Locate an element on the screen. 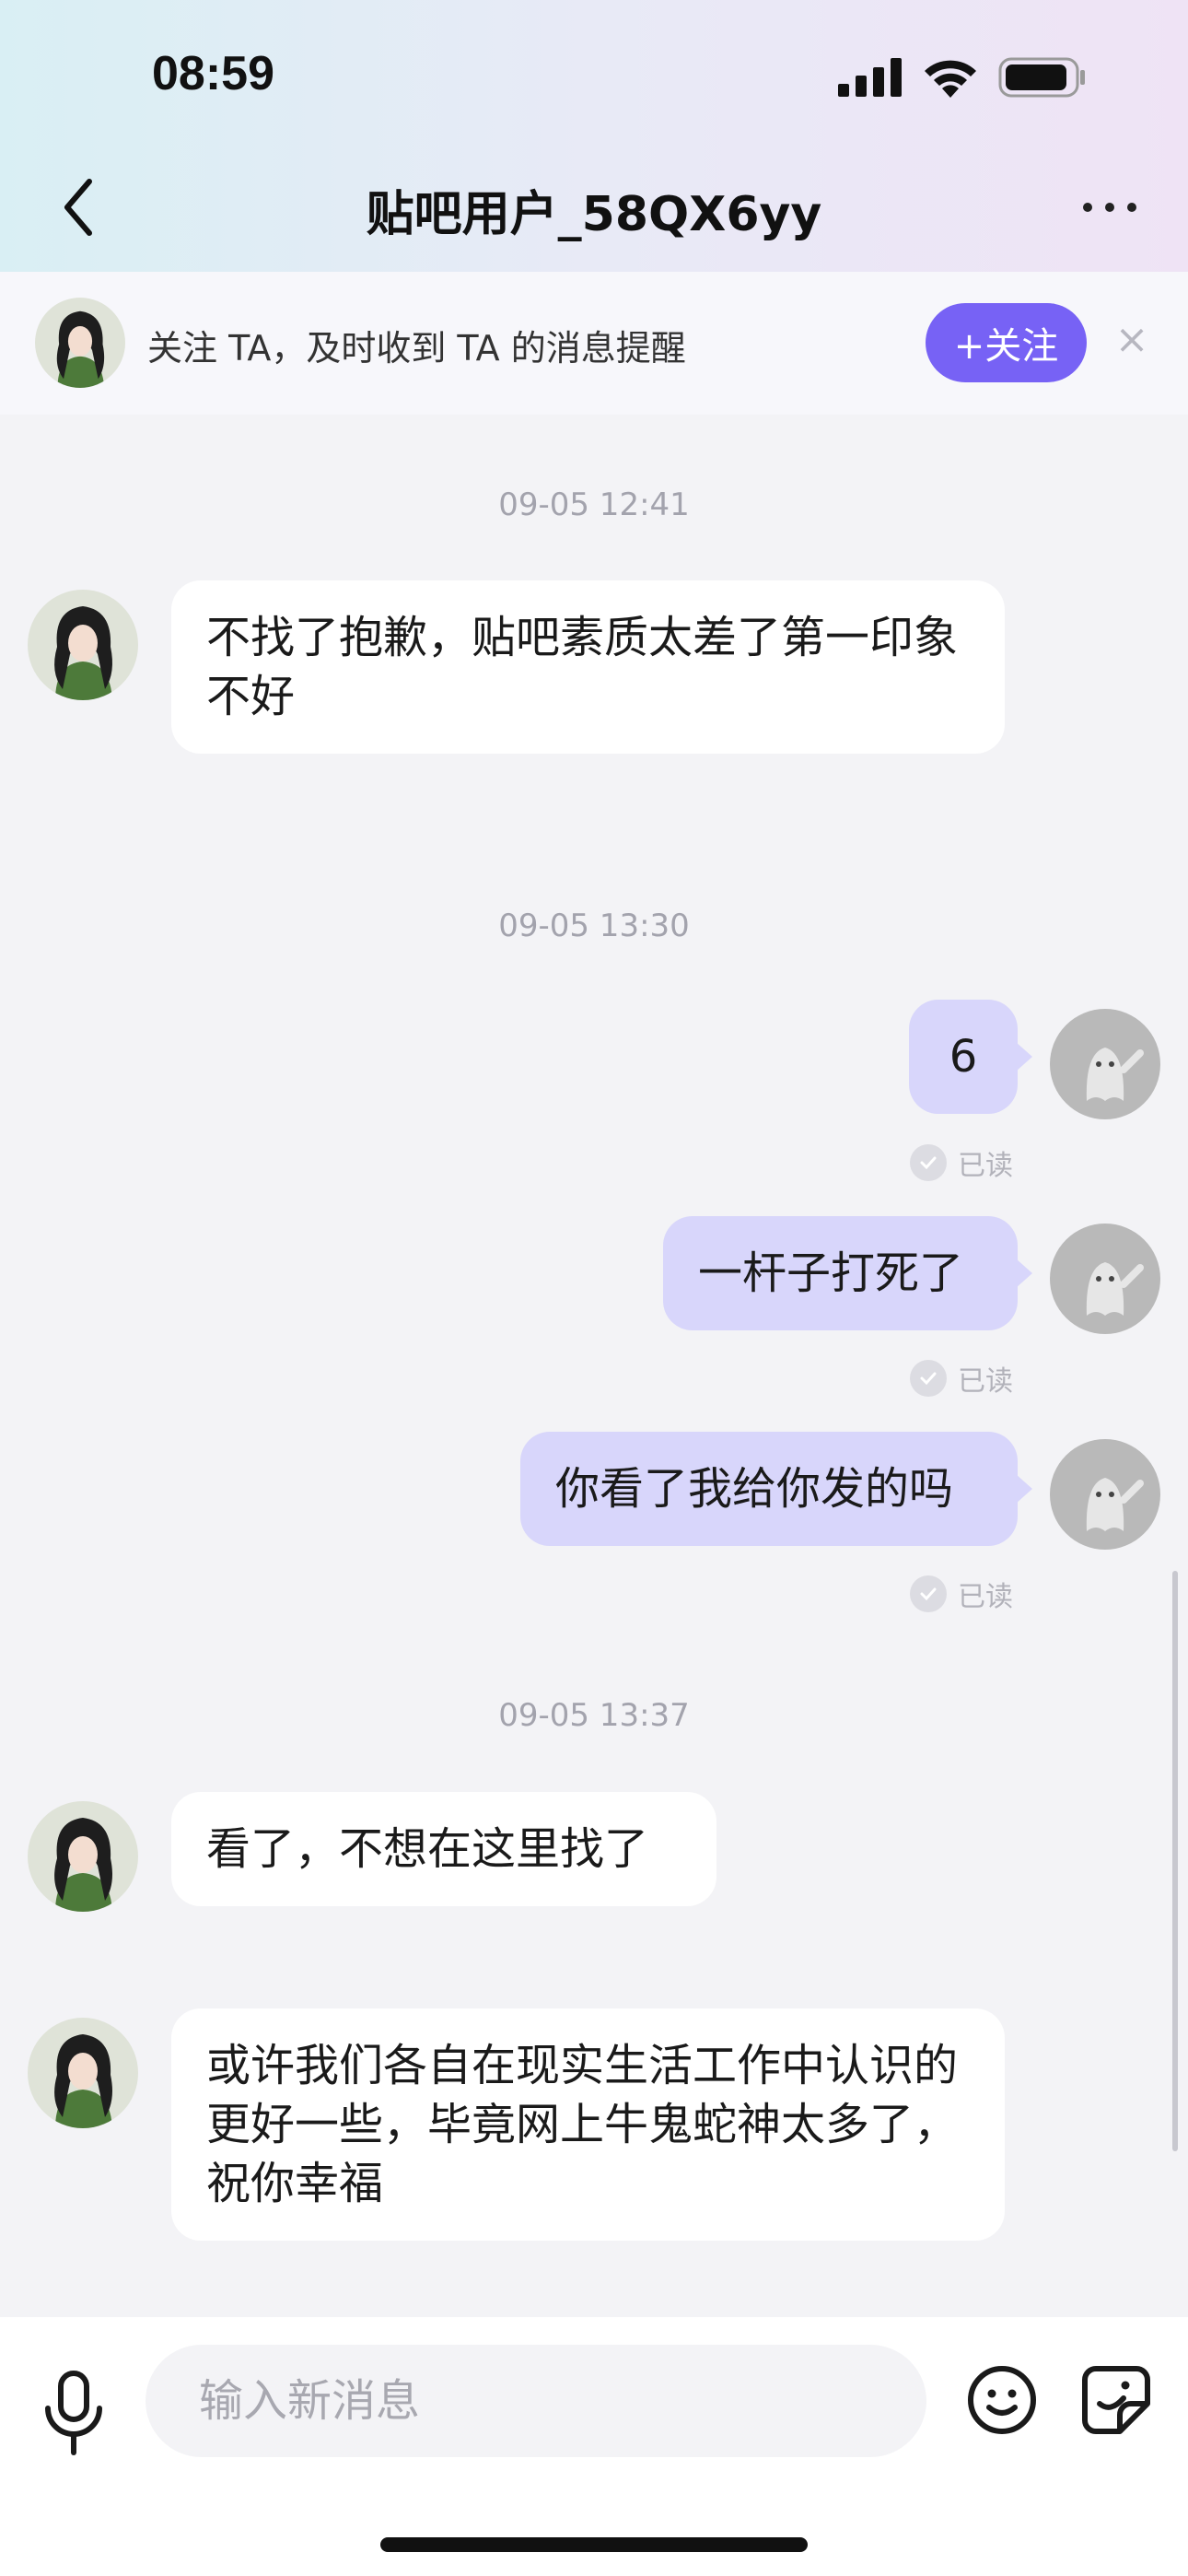 The width and height of the screenshot is (1188, 2576). follow-prompt-text: 关注 TA，及时收到 TA 的消息提醒 is located at coordinates (416, 348).